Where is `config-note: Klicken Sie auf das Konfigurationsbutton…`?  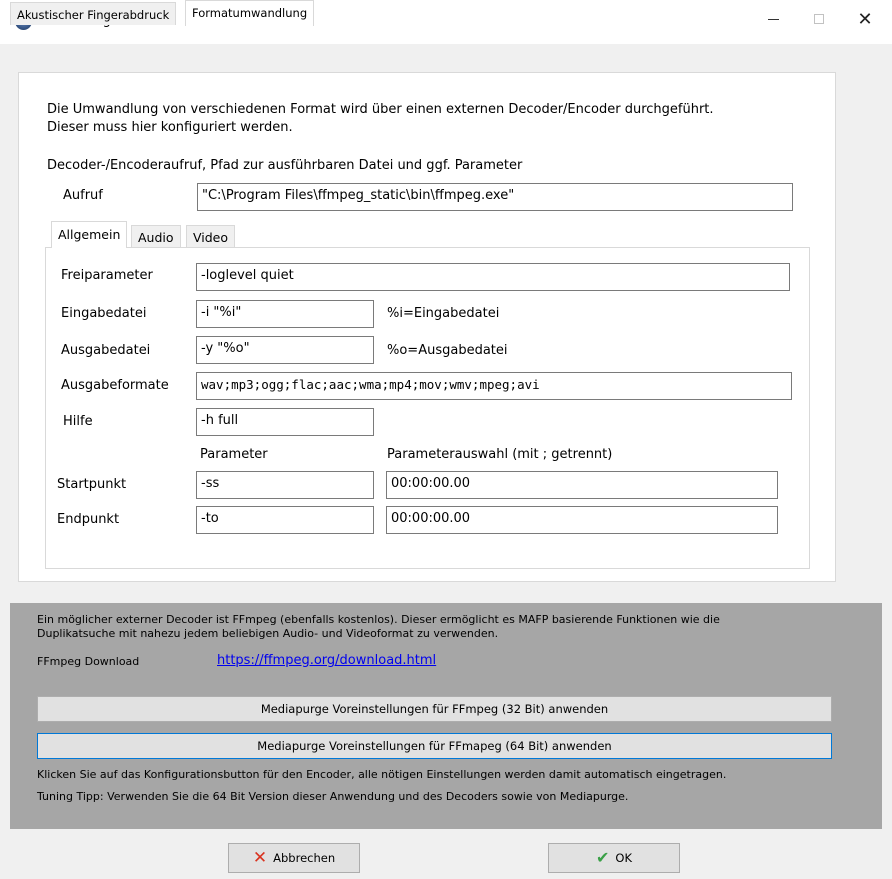
config-note: Klicken Sie auf das Konfigurationsbutton… is located at coordinates (382, 774).